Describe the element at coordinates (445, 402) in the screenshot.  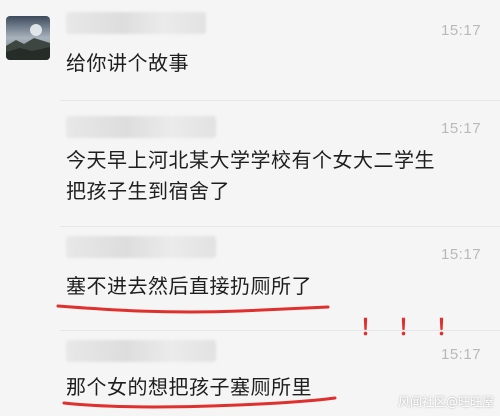
I see `watermark: 风闻社区@旺旺屋` at that location.